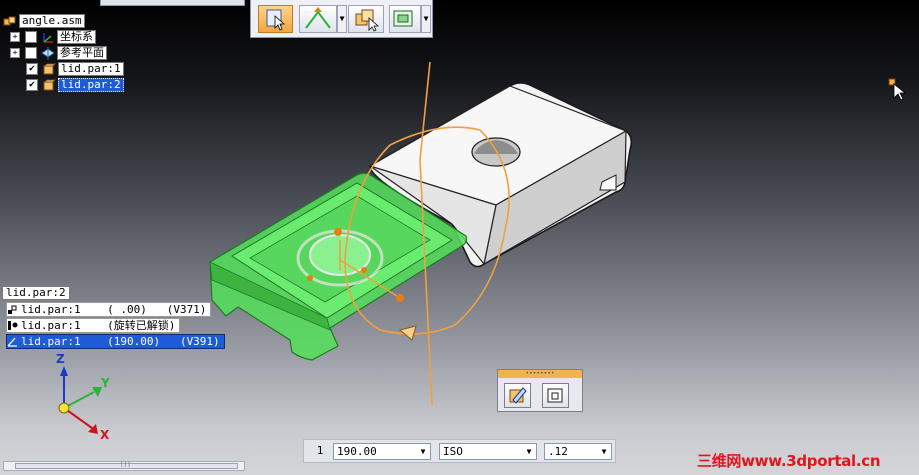 Image resolution: width=919 pixels, height=475 pixels. What do you see at coordinates (9, 20) in the screenshot?
I see `assembly-icon` at bounding box center [9, 20].